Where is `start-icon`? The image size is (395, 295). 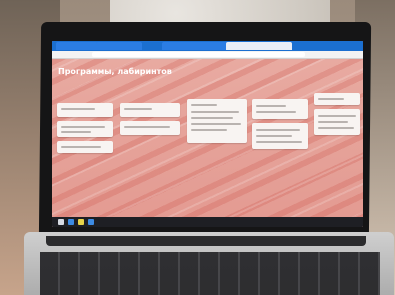 start-icon is located at coordinates (61, 222).